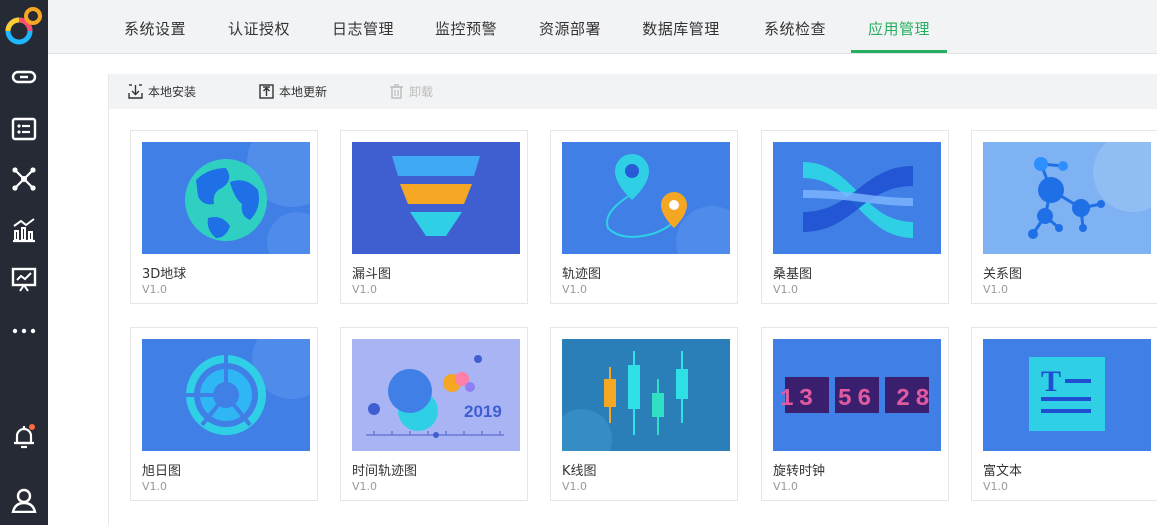  What do you see at coordinates (24, 279) in the screenshot?
I see `presentation-icon` at bounding box center [24, 279].